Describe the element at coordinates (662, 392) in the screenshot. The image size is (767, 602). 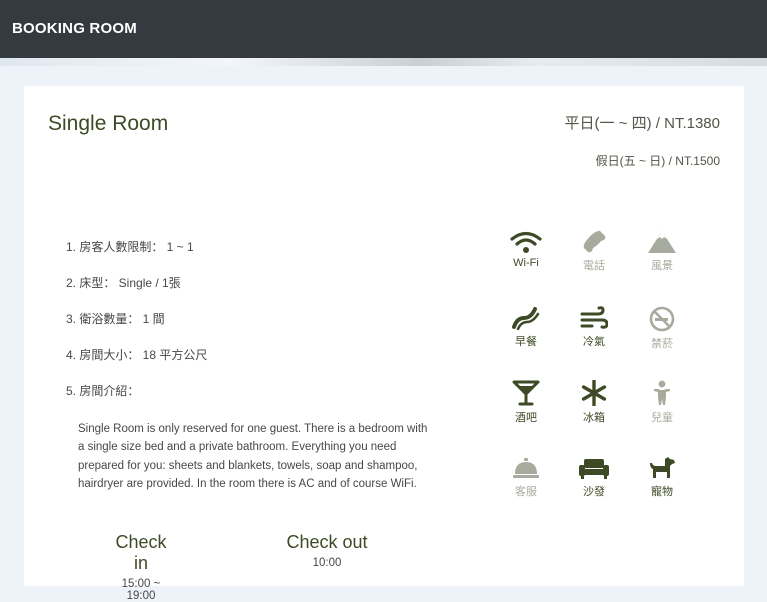
I see `child-icon` at that location.